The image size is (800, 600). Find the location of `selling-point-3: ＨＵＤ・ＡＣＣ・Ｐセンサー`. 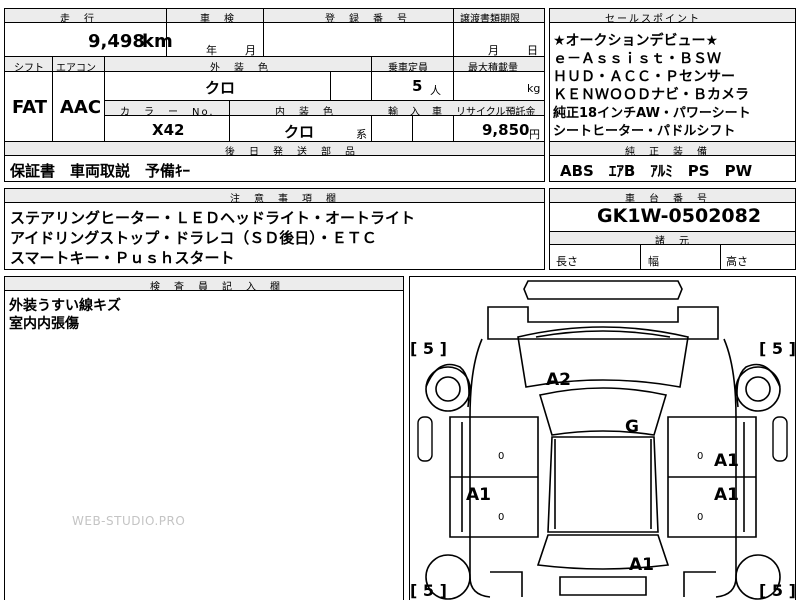

selling-point-3: ＨＵＤ・ＡＣＣ・Ｐセンサー is located at coordinates (644, 77).